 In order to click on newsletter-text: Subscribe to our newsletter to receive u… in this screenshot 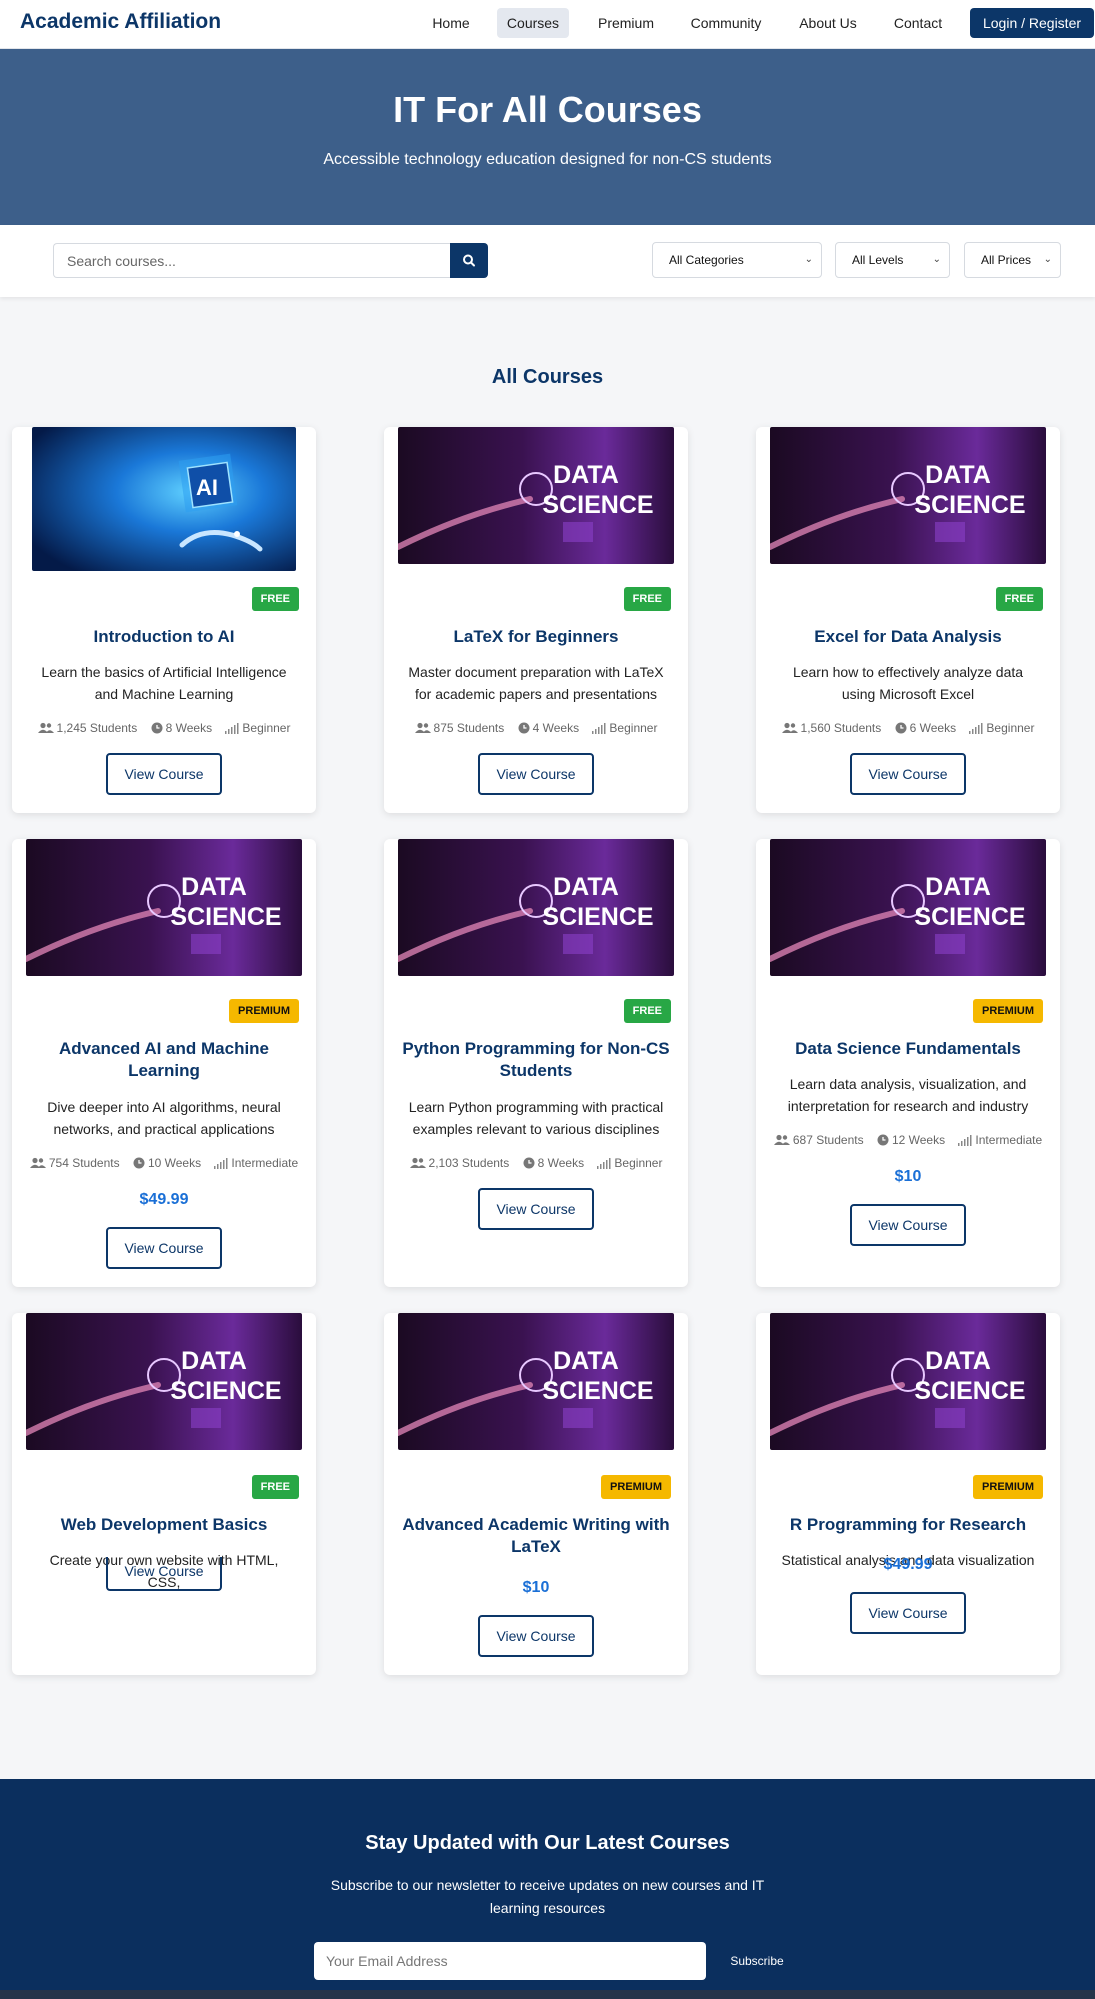, I will do `click(547, 1896)`.